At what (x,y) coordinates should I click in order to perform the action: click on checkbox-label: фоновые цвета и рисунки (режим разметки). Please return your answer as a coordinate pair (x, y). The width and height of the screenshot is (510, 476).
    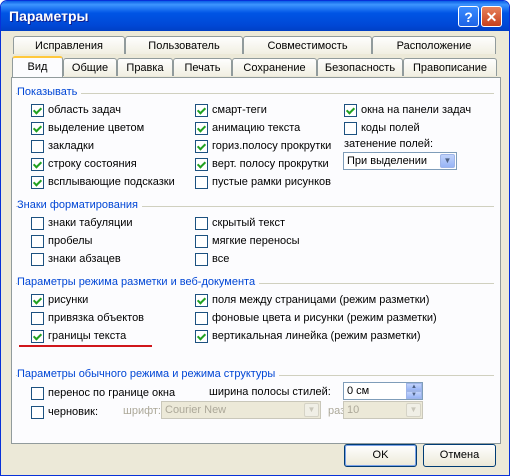
    Looking at the image, I should click on (324, 318).